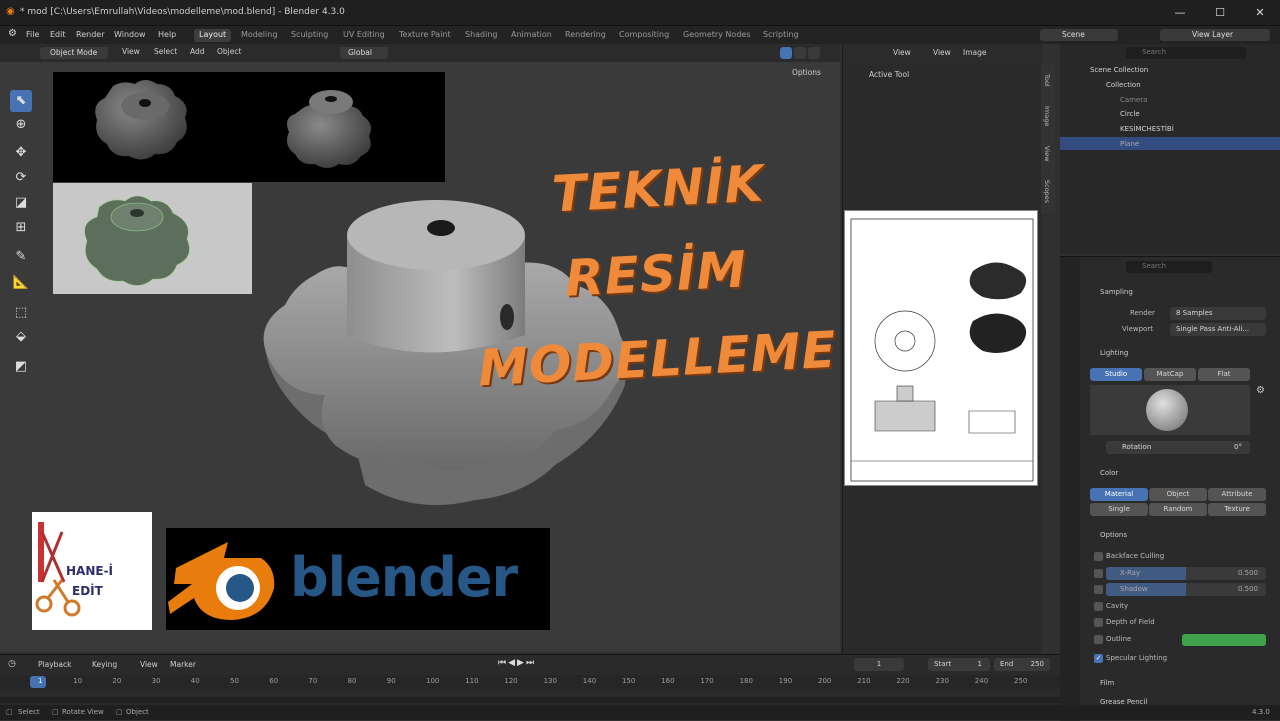 The height and width of the screenshot is (721, 1280). What do you see at coordinates (1260, 390) in the screenshot?
I see `studio-light-settings-icon: ⚙` at bounding box center [1260, 390].